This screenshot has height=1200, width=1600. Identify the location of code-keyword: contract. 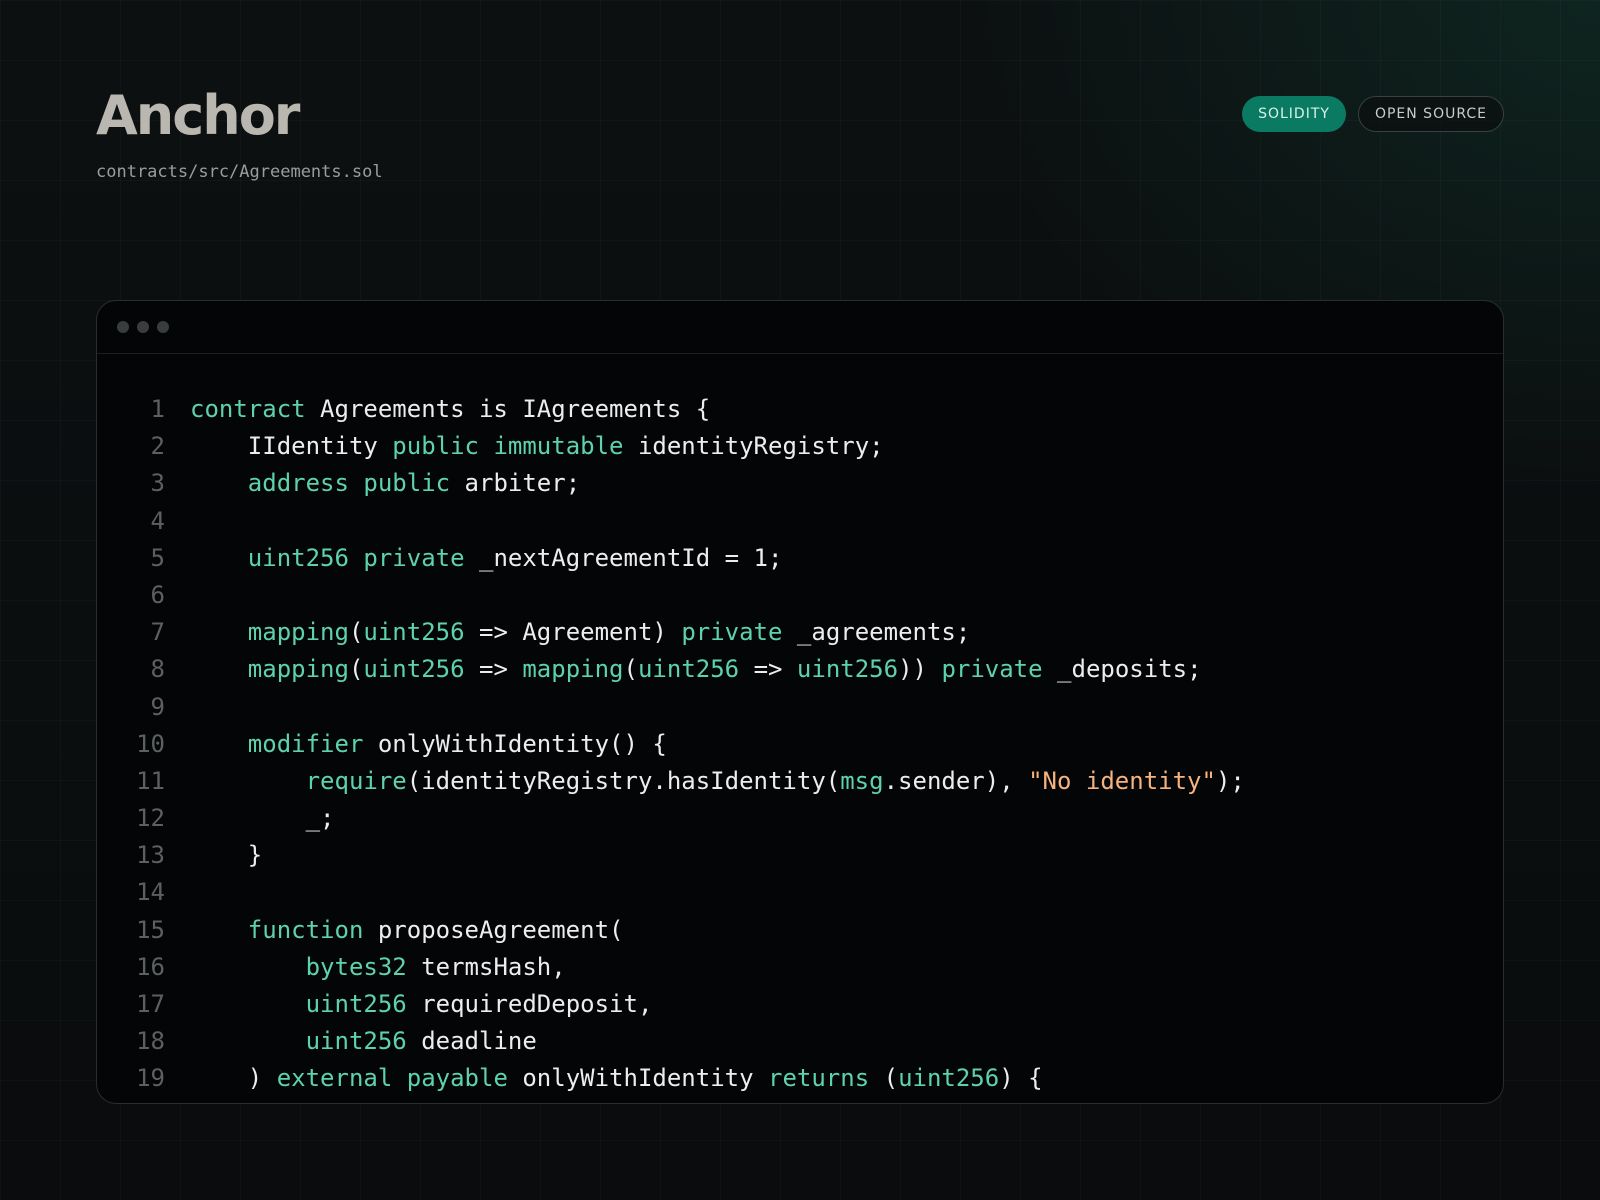
(248, 409).